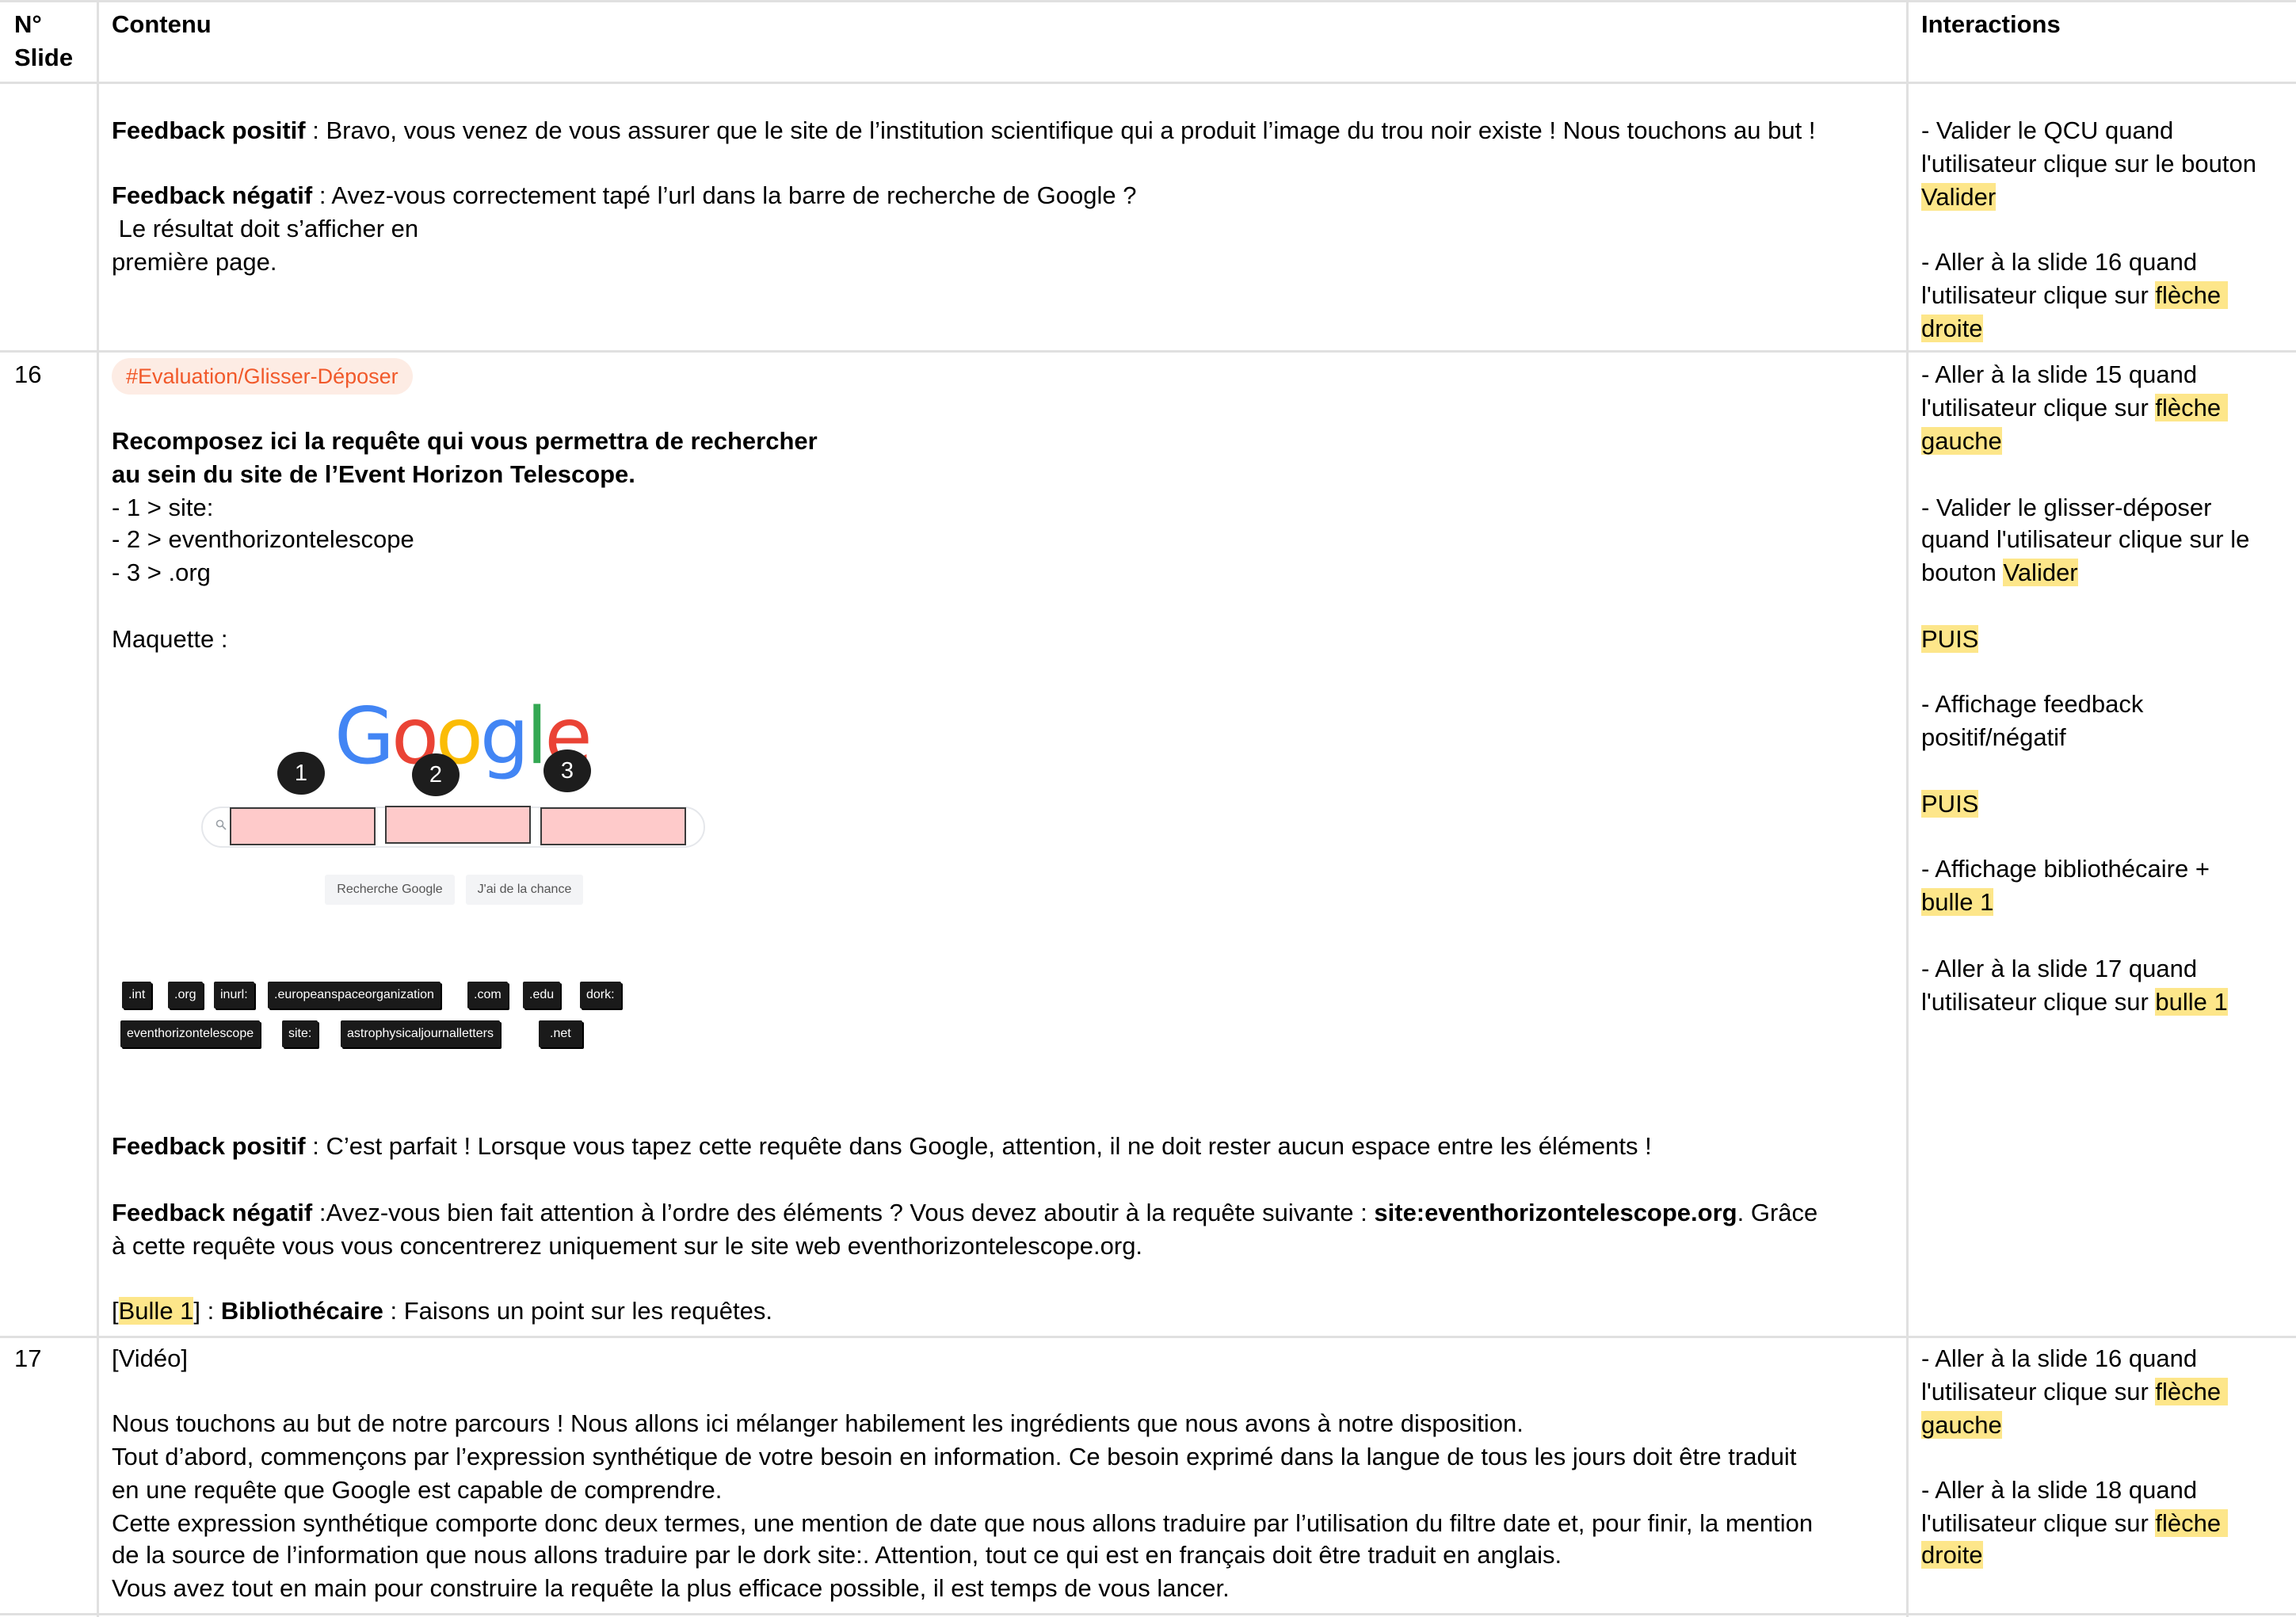 The image size is (2296, 1617). Describe the element at coordinates (2065, 869) in the screenshot. I see `row16-inter-d-l1: - Affichage bibliothécaire +` at that location.